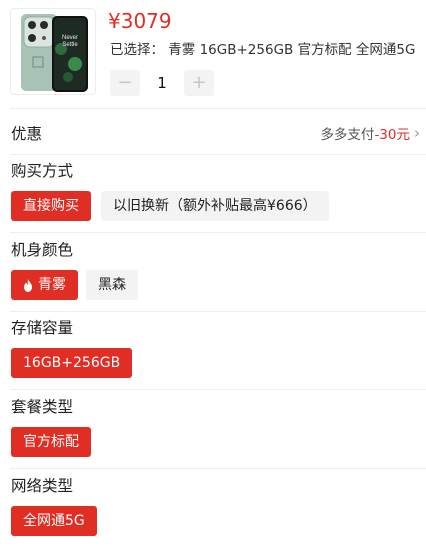 The height and width of the screenshot is (547, 426). Describe the element at coordinates (70, 38) in the screenshot. I see `svg-text: Never` at that location.